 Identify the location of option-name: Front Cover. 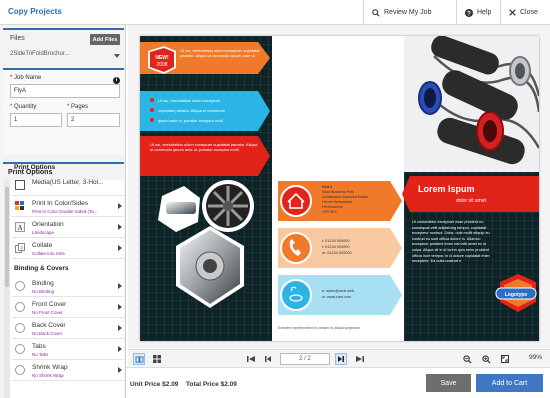
(49, 304).